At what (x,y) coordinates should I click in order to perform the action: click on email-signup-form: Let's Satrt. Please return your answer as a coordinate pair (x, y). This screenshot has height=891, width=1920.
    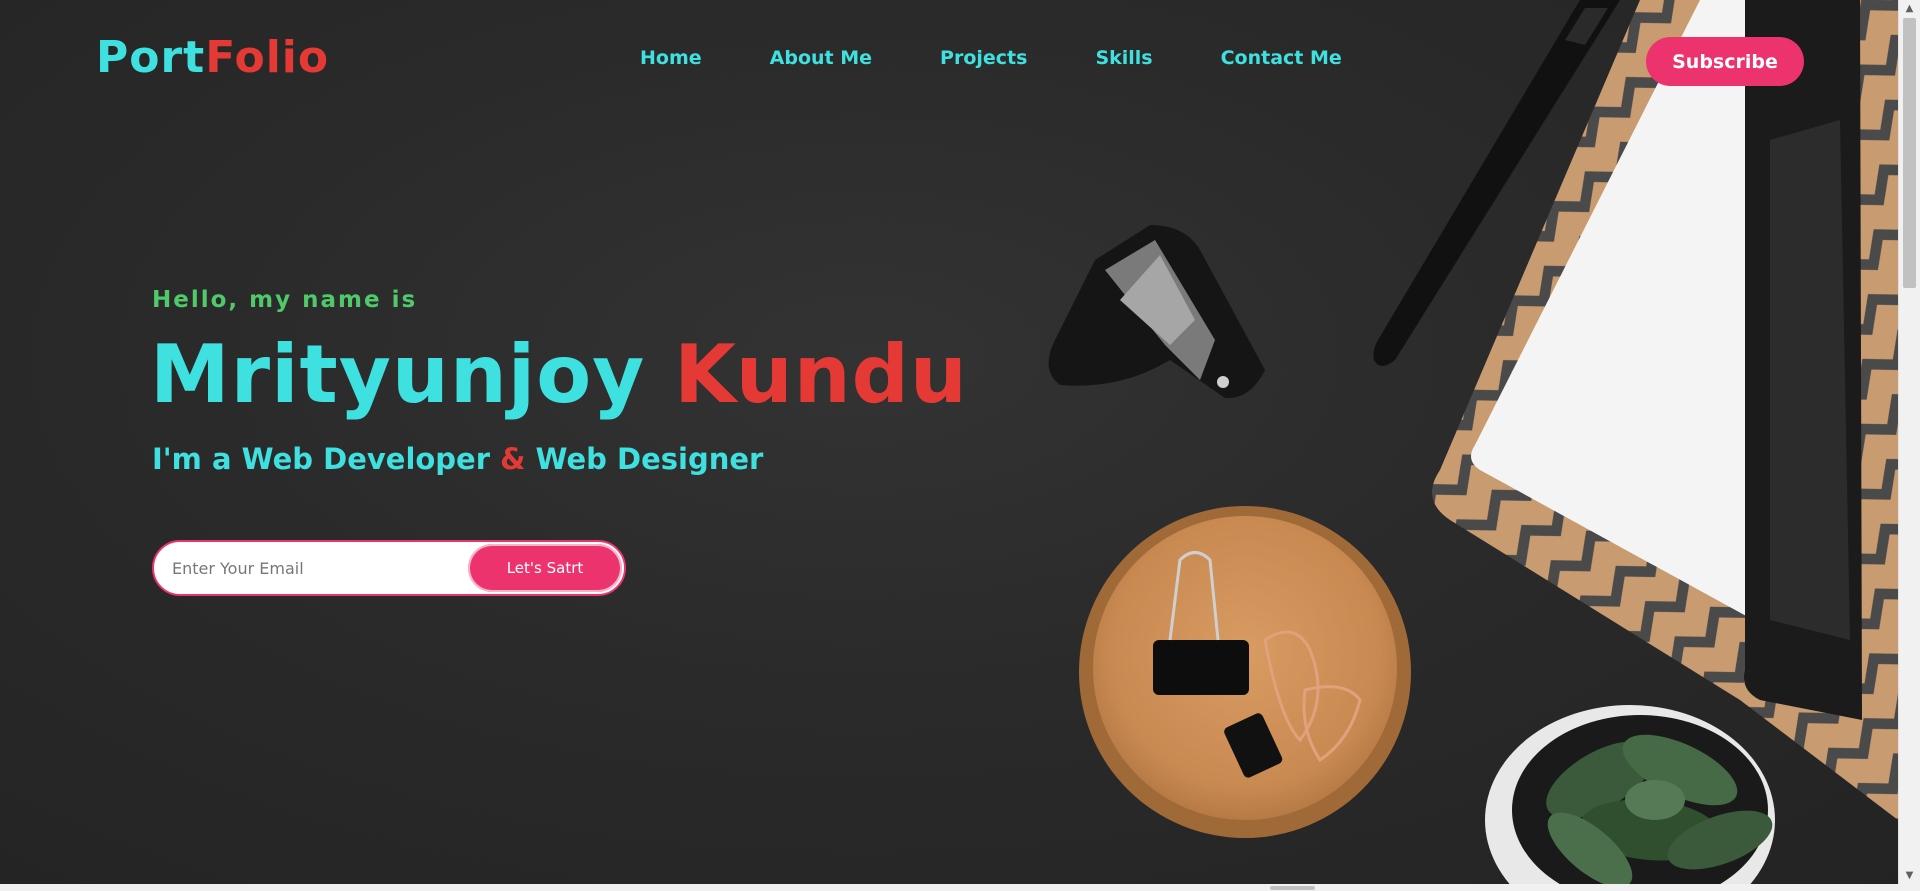
    Looking at the image, I should click on (389, 568).